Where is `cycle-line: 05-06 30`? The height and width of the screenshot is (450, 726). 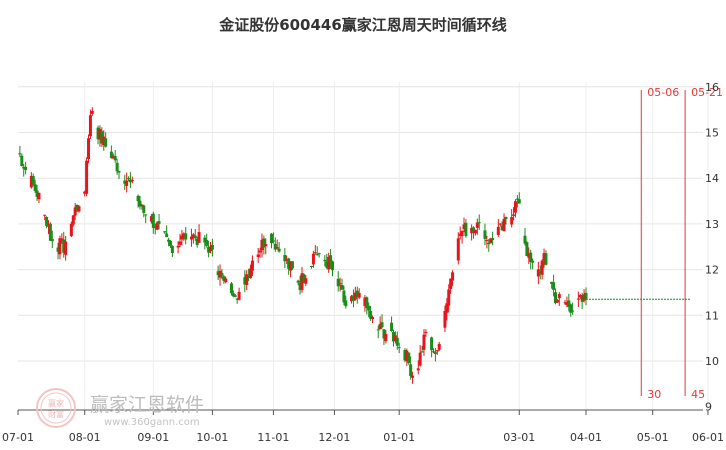 cycle-line: 05-06 30 is located at coordinates (659, 243).